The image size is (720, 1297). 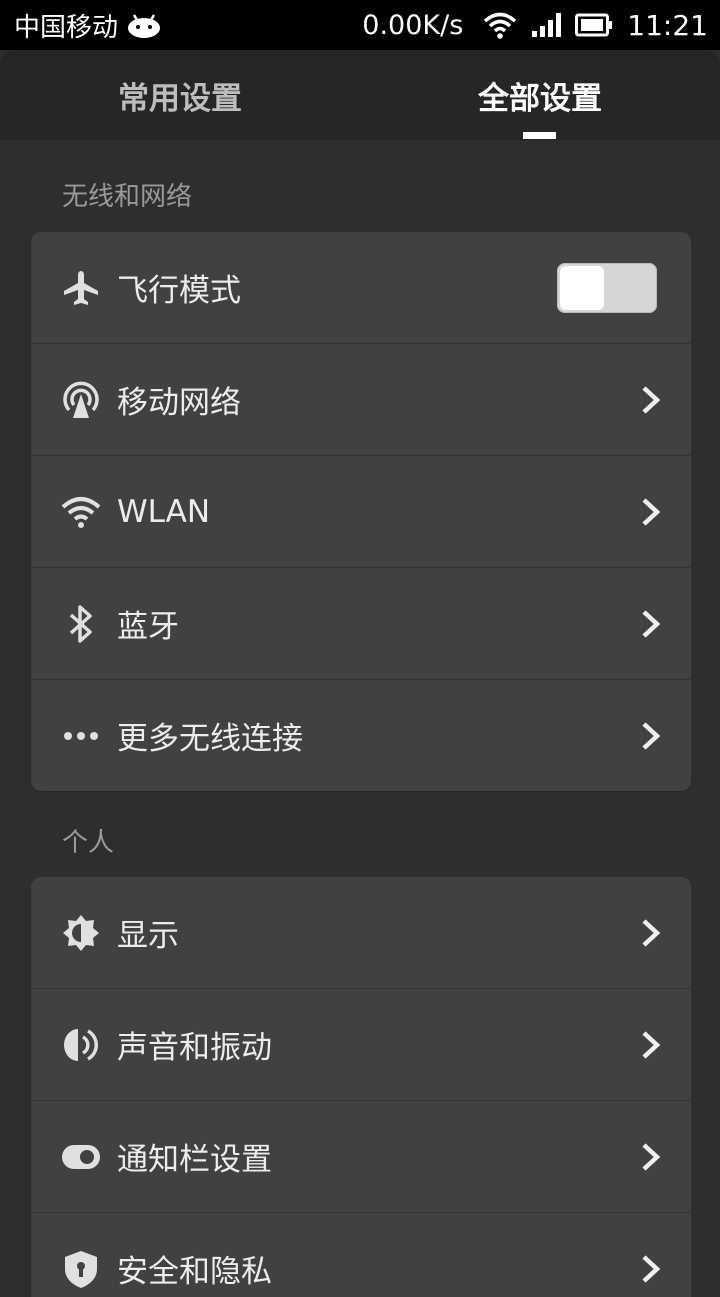 I want to click on setting-sound-vibration: 声音和振动, so click(x=361, y=1045).